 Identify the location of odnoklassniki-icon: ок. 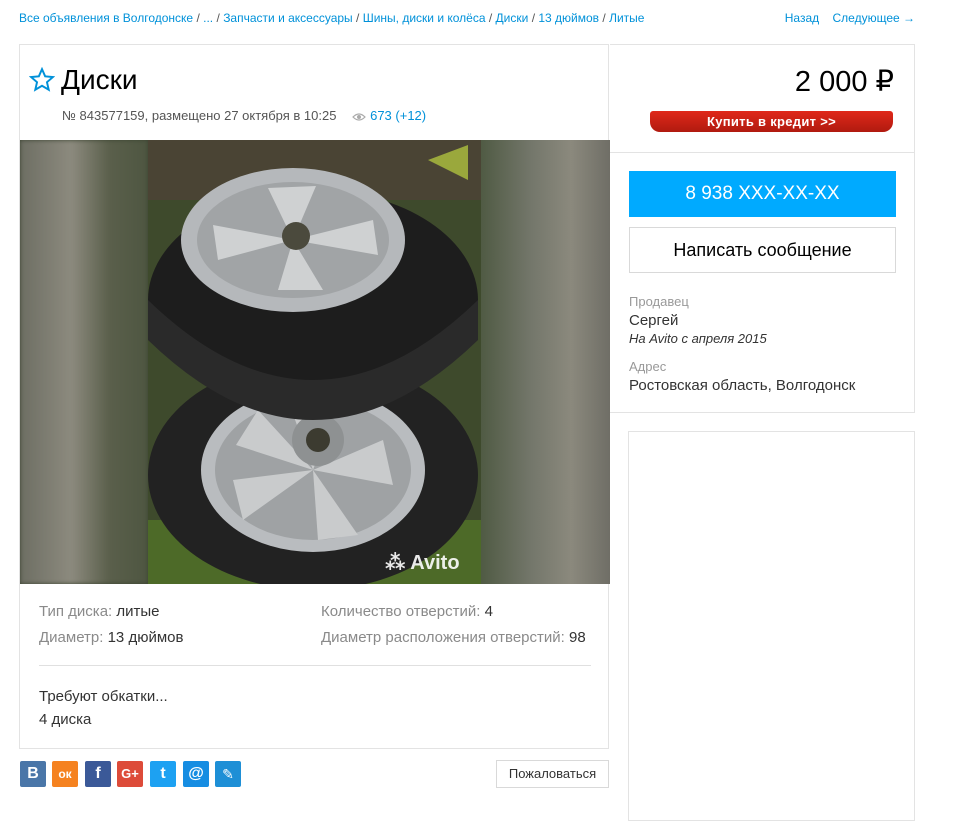
(65, 774).